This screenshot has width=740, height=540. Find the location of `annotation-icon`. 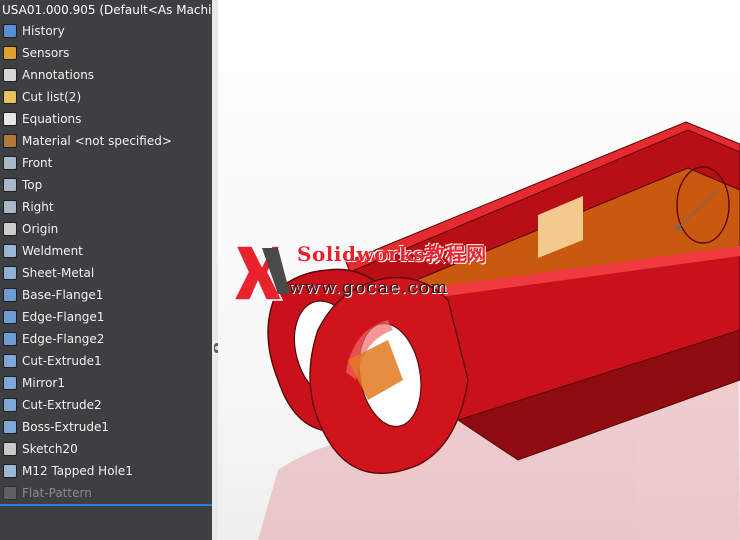

annotation-icon is located at coordinates (10, 75).